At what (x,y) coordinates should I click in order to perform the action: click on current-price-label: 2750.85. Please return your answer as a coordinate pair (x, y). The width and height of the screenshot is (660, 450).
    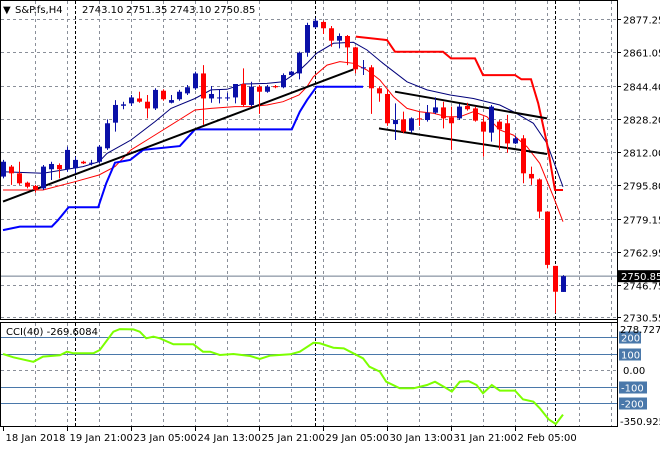
    Looking at the image, I should click on (640, 277).